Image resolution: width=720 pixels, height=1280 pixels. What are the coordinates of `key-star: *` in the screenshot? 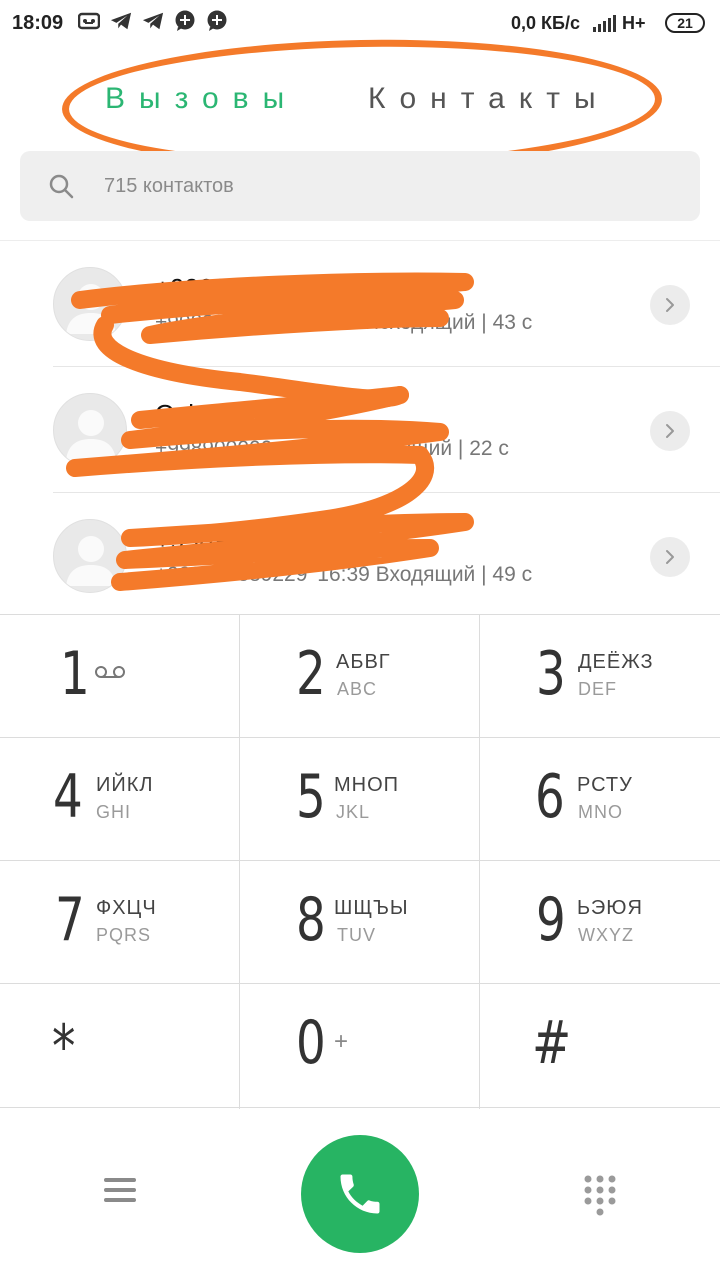 It's located at (120, 1046).